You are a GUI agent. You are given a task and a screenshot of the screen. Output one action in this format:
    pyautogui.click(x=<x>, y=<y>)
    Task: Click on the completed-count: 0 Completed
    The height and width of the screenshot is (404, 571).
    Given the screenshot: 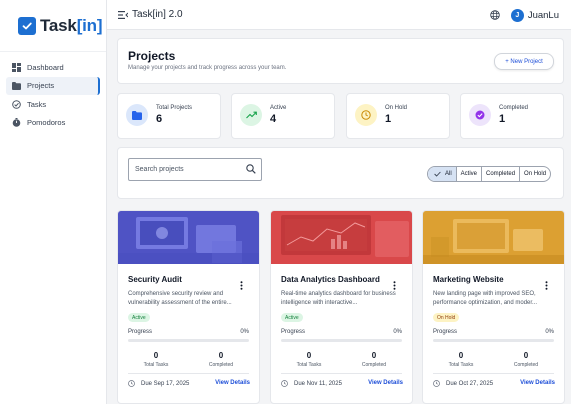 What is the action you would take?
    pyautogui.click(x=526, y=359)
    